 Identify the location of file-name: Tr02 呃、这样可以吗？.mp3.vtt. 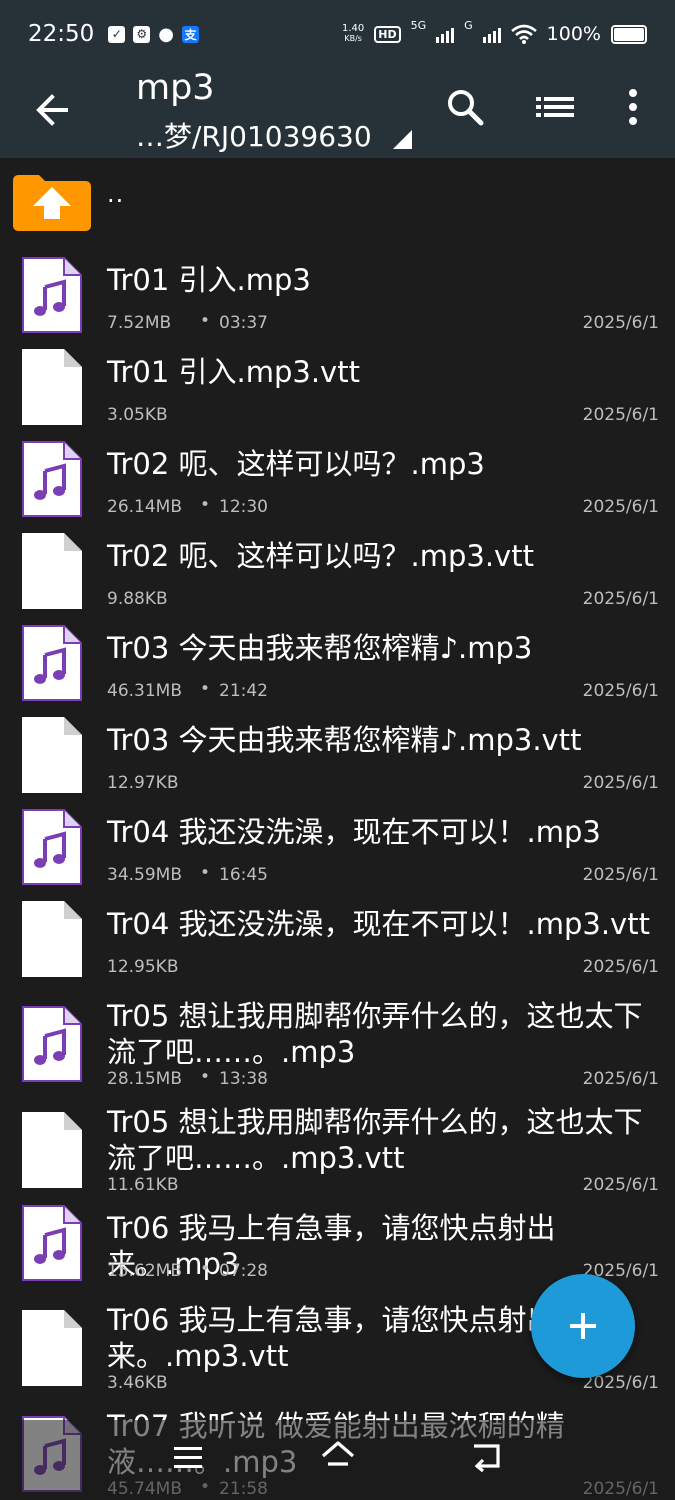
(320, 556).